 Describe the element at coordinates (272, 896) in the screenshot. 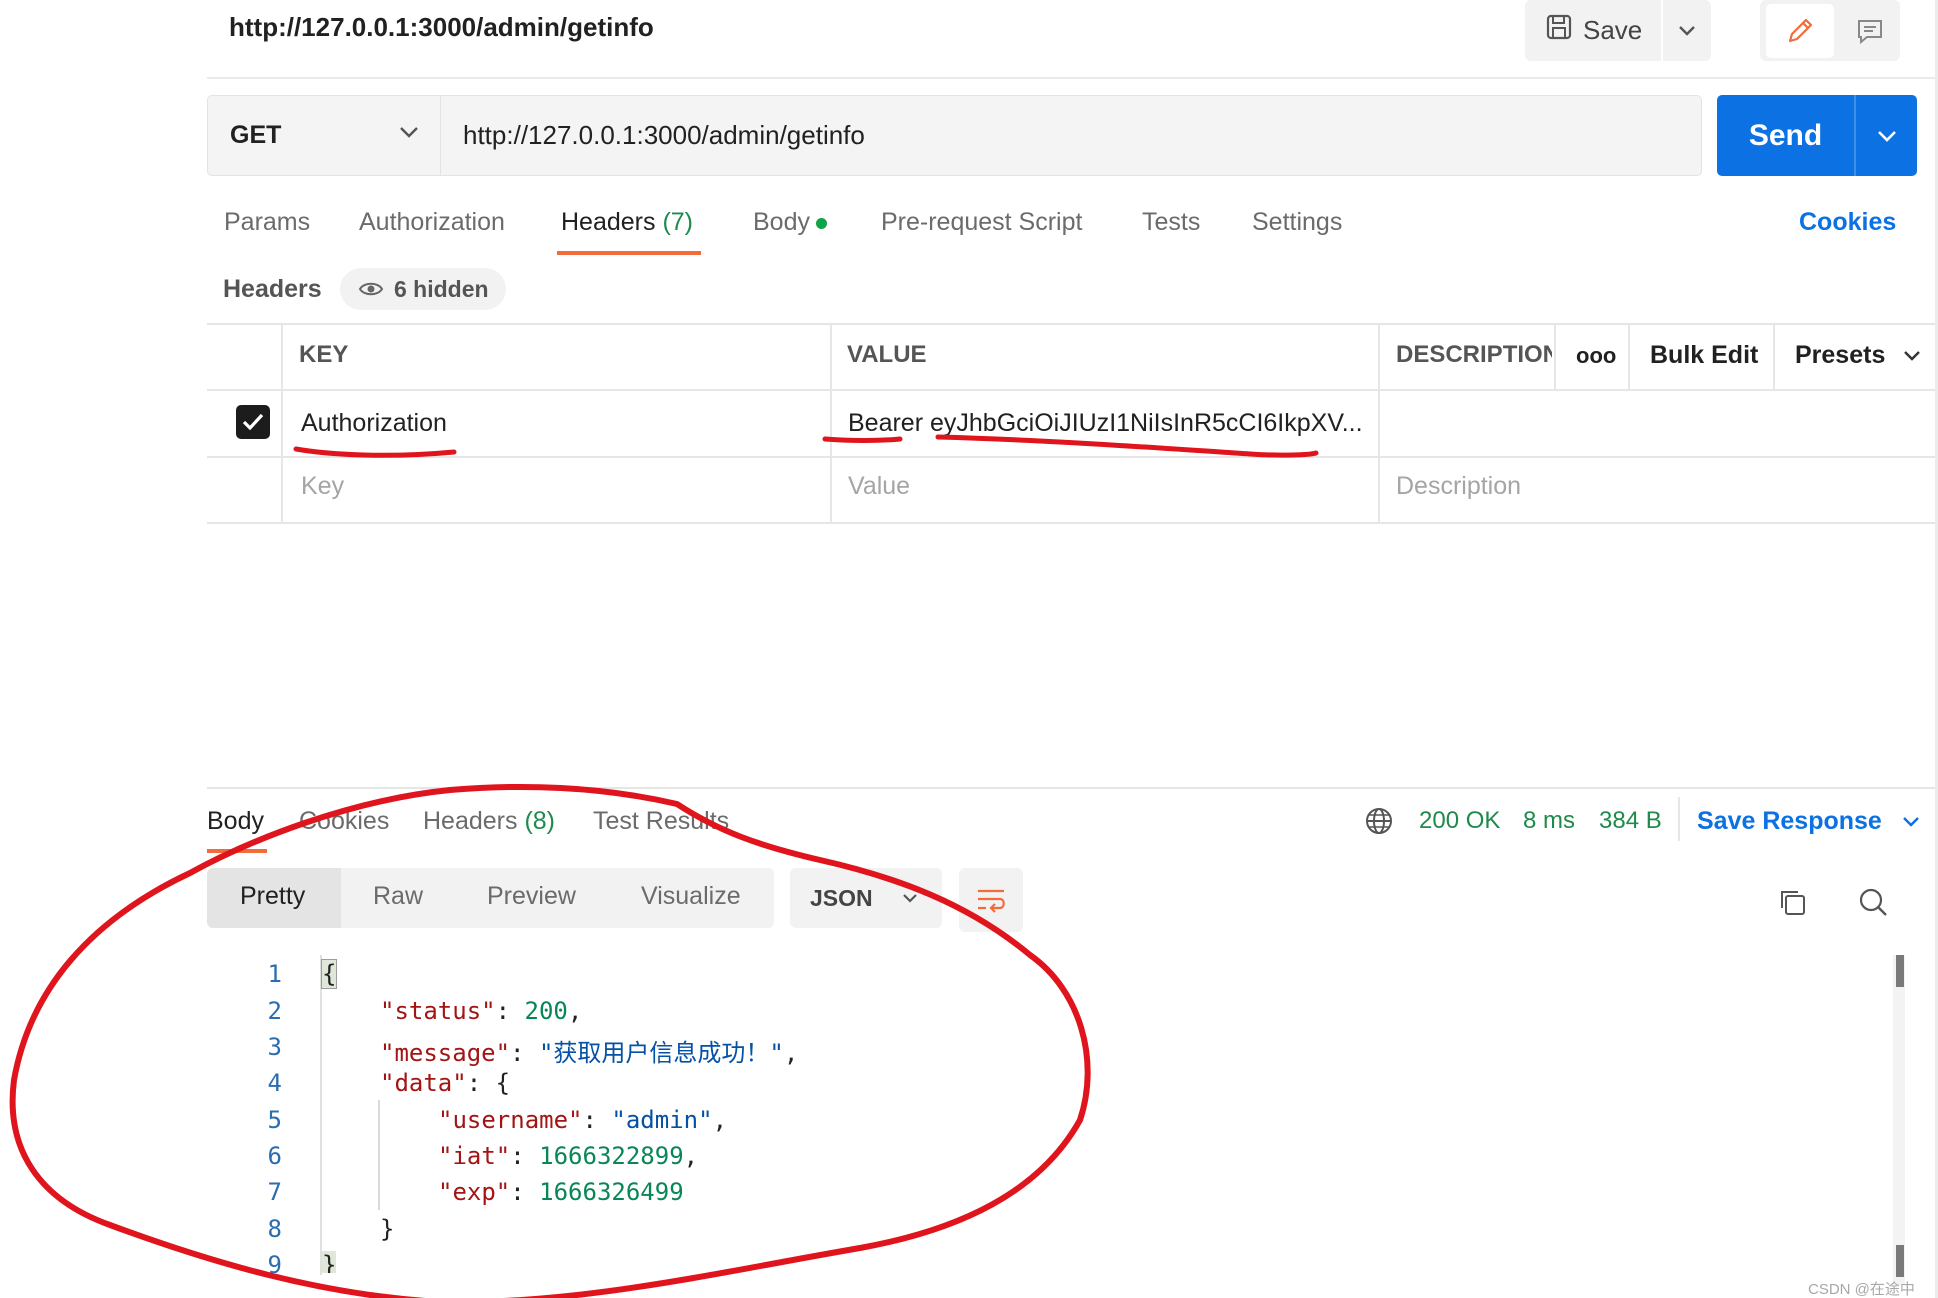

I see `view-pretty: Pretty` at that location.